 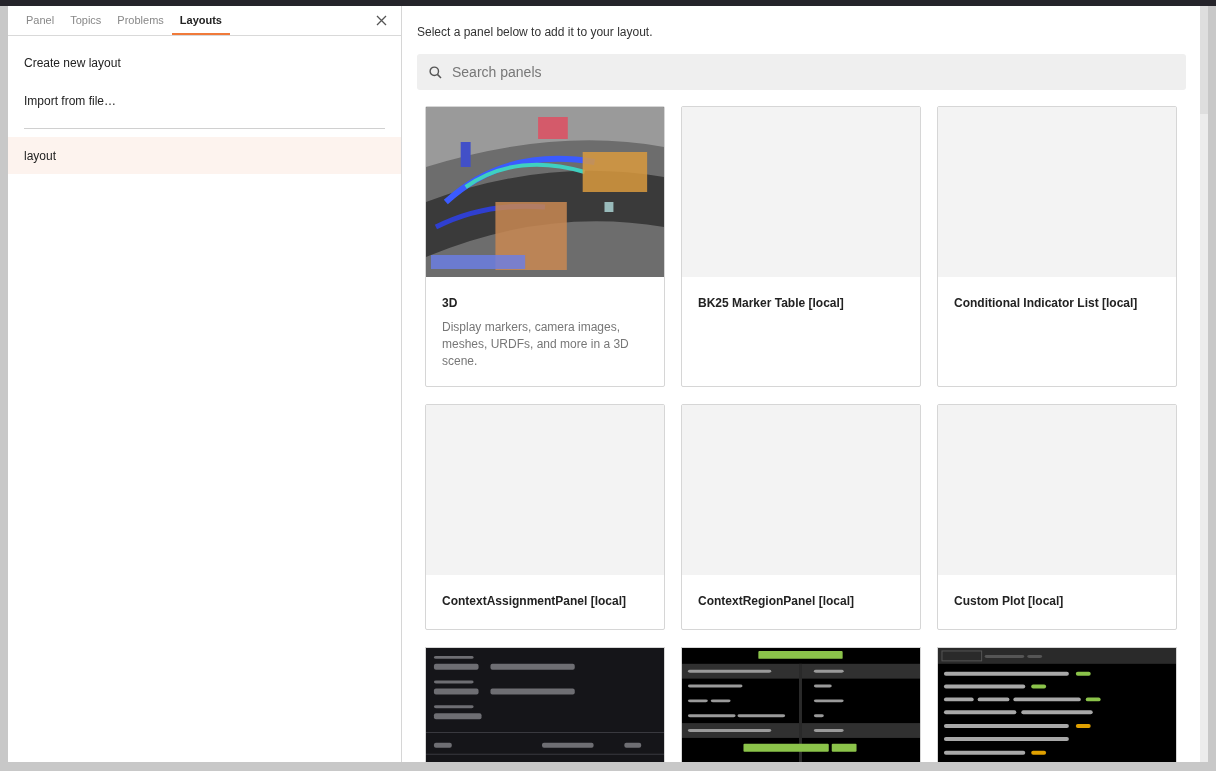 I want to click on panel-card: Conditional Indicator List [local], so click(x=1057, y=246).